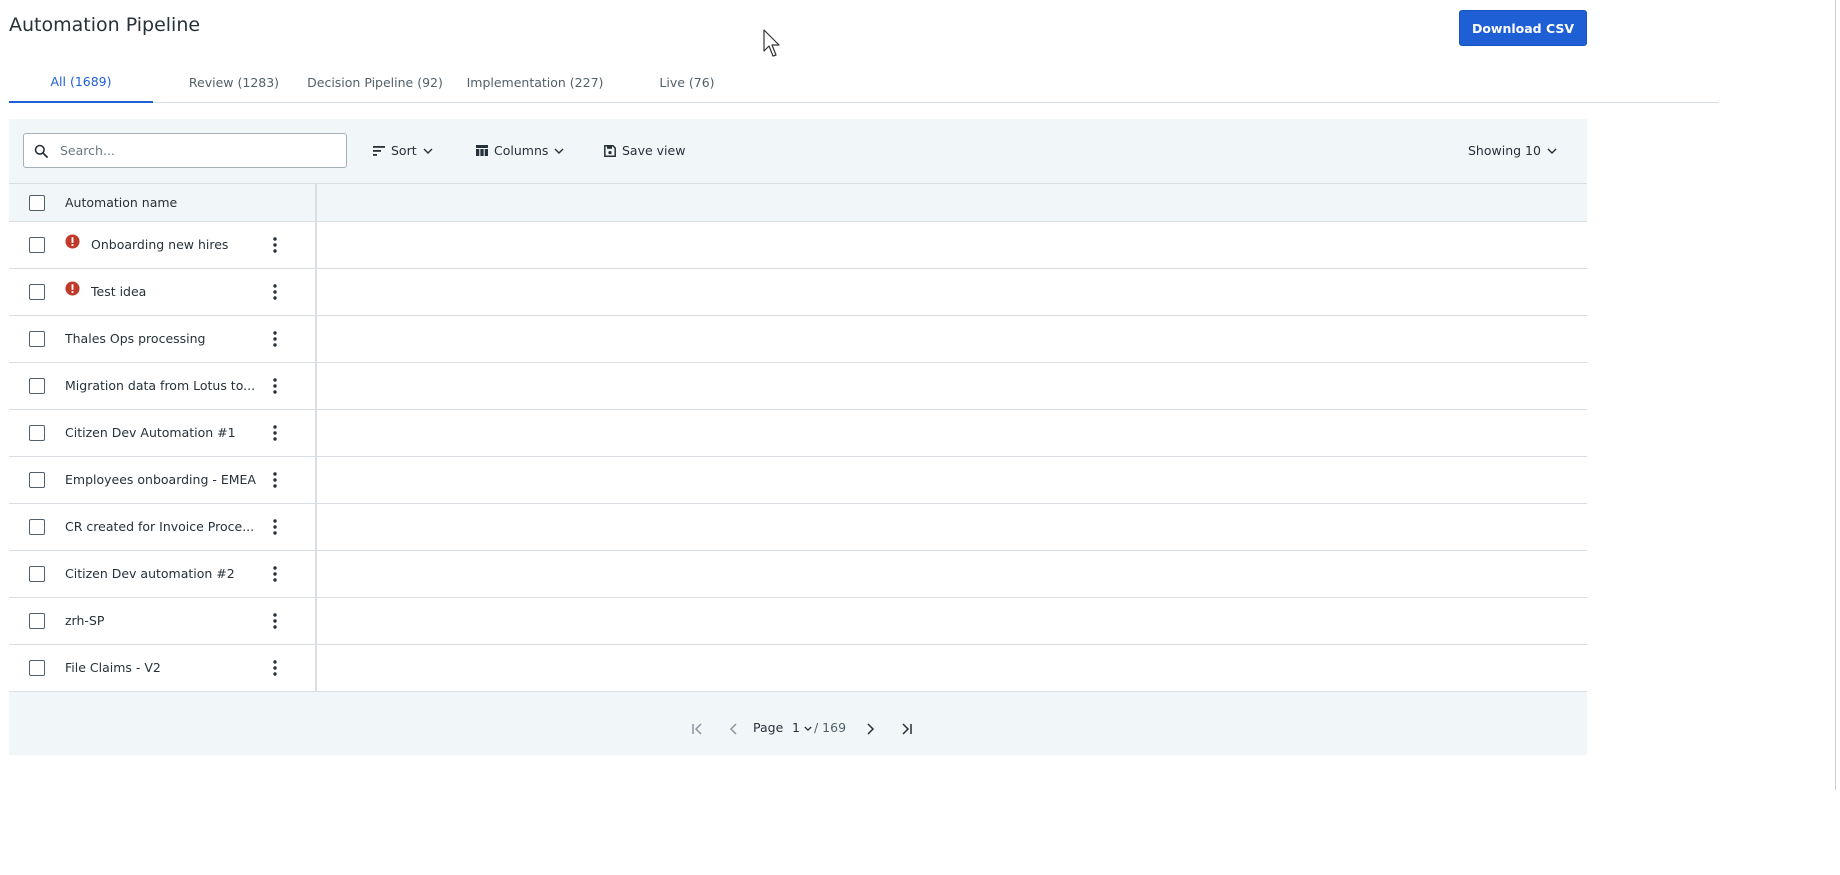  I want to click on save-icon, so click(610, 150).